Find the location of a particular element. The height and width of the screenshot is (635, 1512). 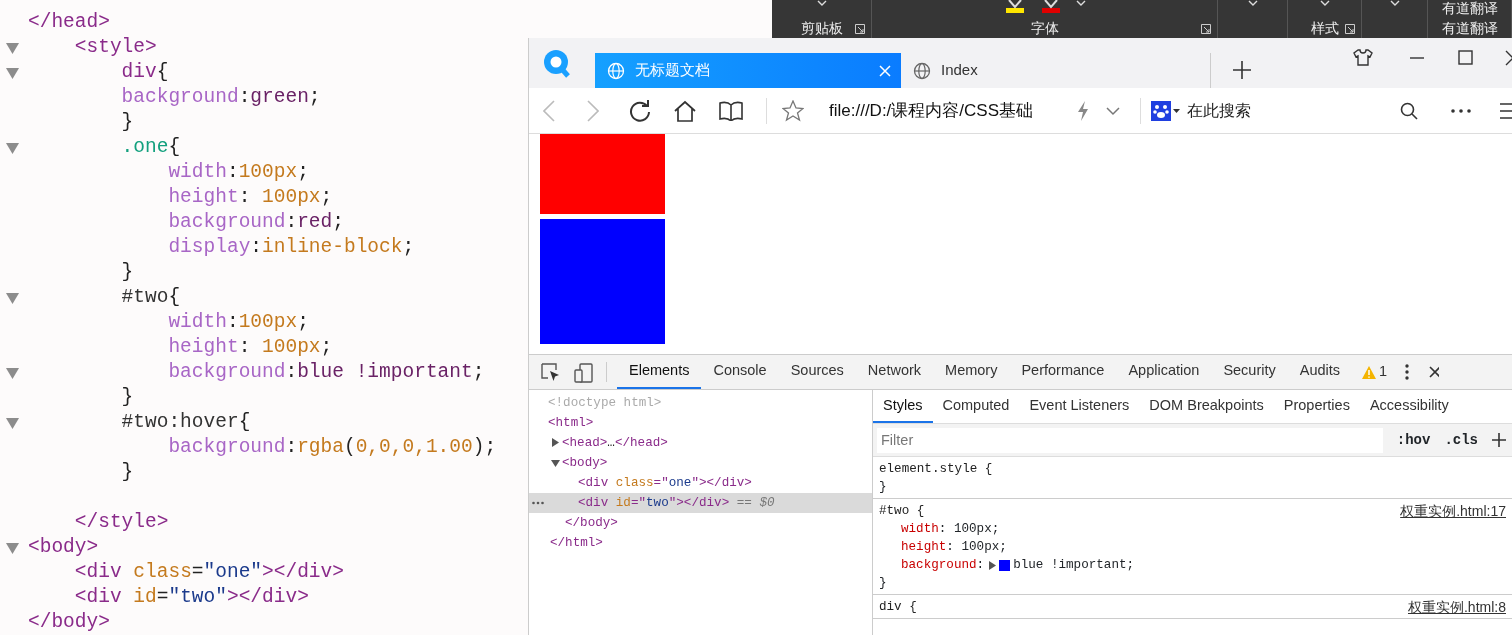

element-node: <div id="two"></div> == $0 is located at coordinates (676, 503).